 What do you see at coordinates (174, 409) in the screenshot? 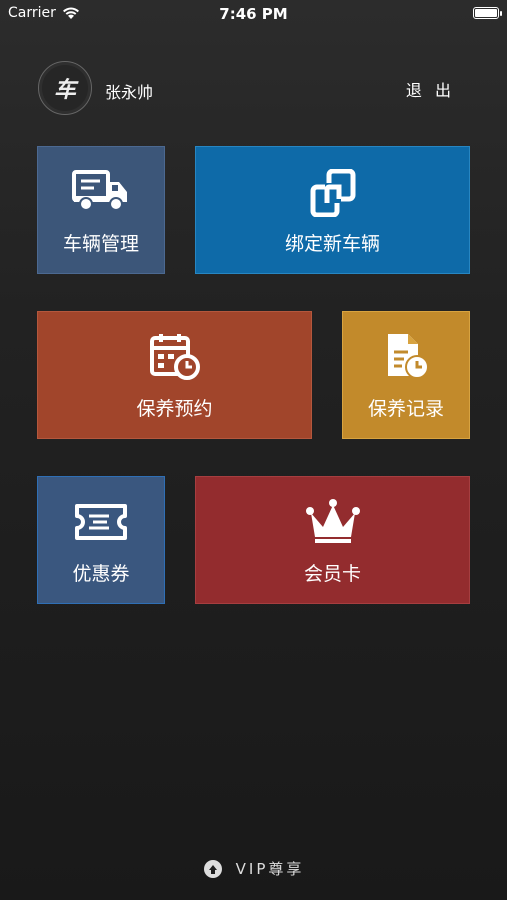
I see `tile-label: 保养预约` at bounding box center [174, 409].